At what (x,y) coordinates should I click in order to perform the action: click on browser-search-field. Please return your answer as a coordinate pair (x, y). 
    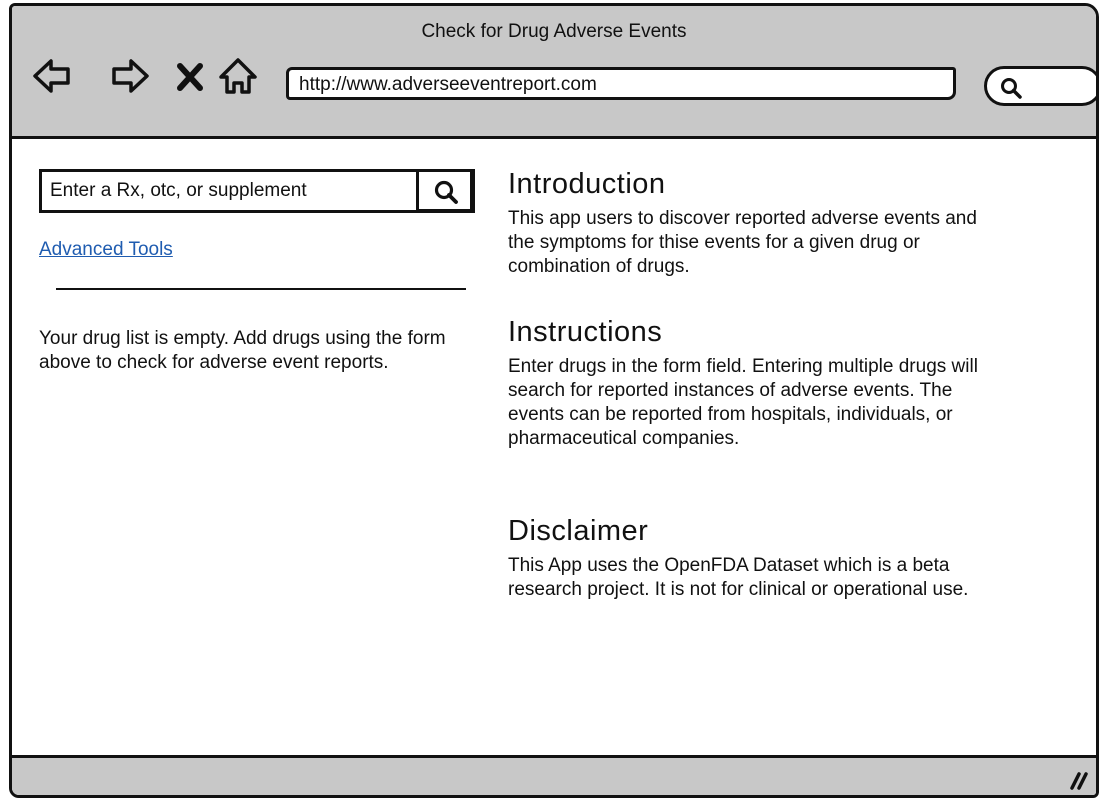
    Looking at the image, I should click on (1040, 86).